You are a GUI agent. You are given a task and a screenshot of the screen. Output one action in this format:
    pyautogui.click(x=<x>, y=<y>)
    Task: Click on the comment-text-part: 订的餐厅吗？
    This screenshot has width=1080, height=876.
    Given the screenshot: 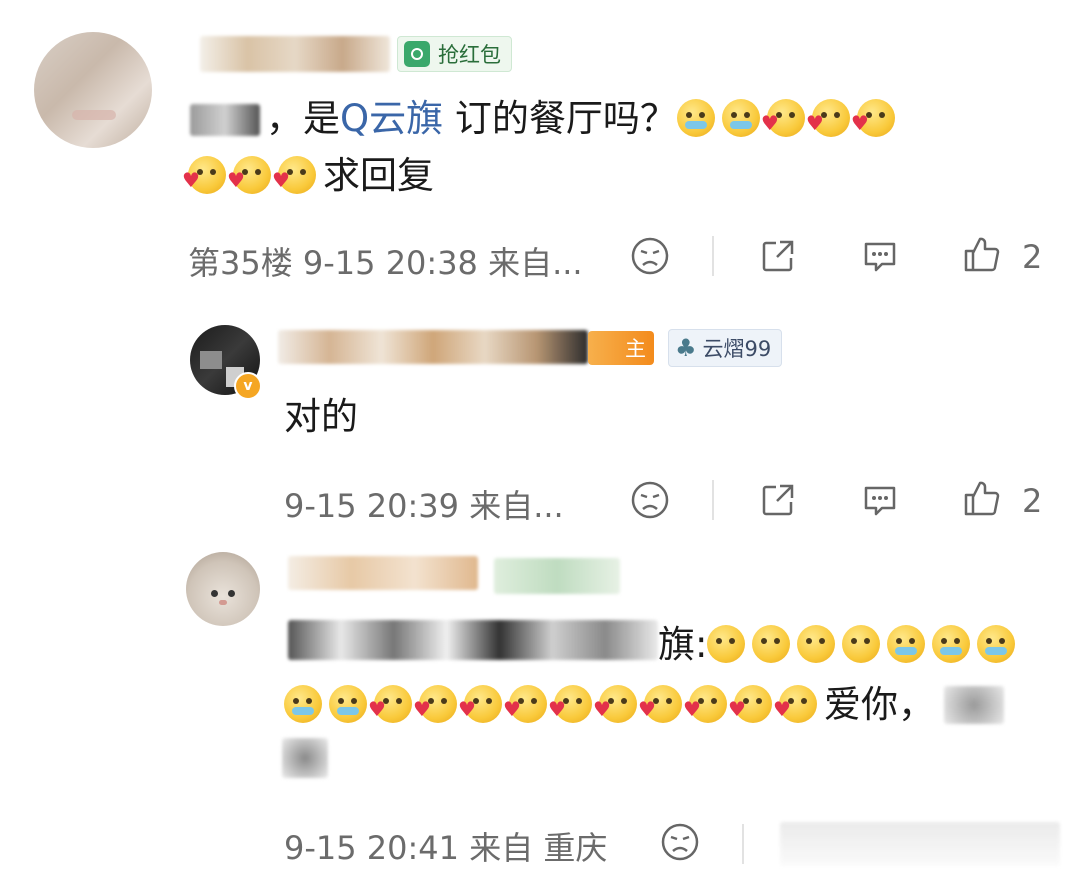 What is the action you would take?
    pyautogui.click(x=560, y=118)
    